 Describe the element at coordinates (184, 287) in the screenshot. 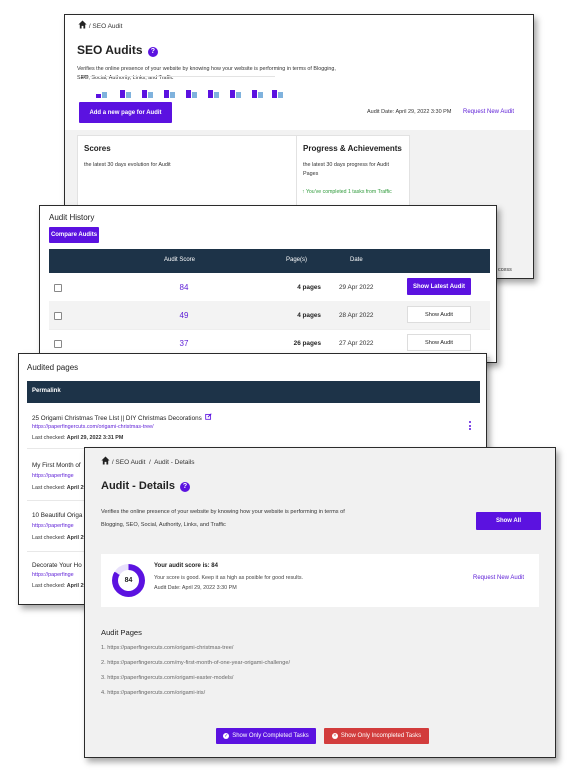

I see `row-score: 84` at that location.